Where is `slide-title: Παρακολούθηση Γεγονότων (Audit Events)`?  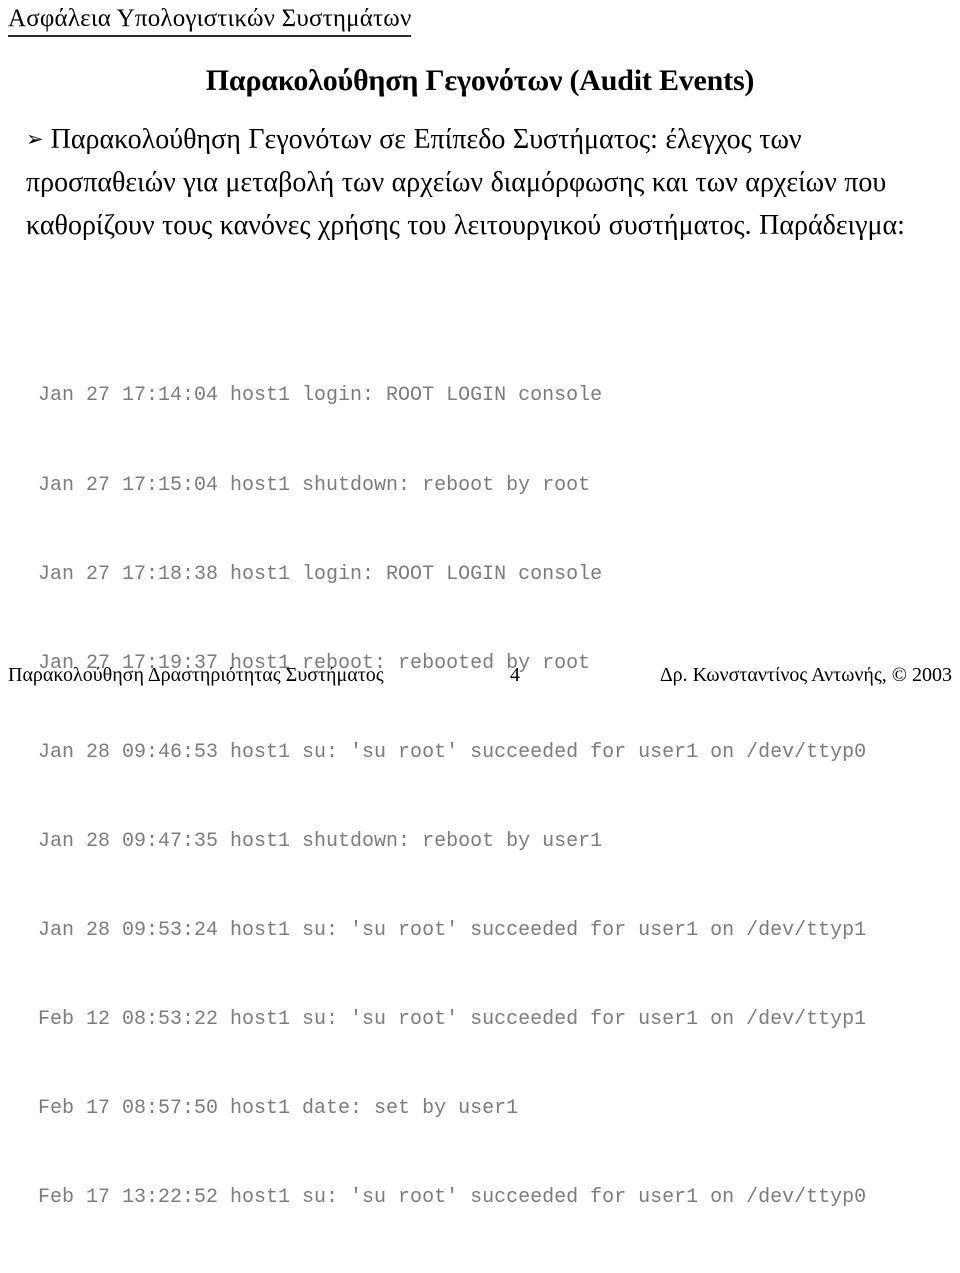
slide-title: Παρακολούθηση Γεγονότων (Audit Events) is located at coordinates (480, 80).